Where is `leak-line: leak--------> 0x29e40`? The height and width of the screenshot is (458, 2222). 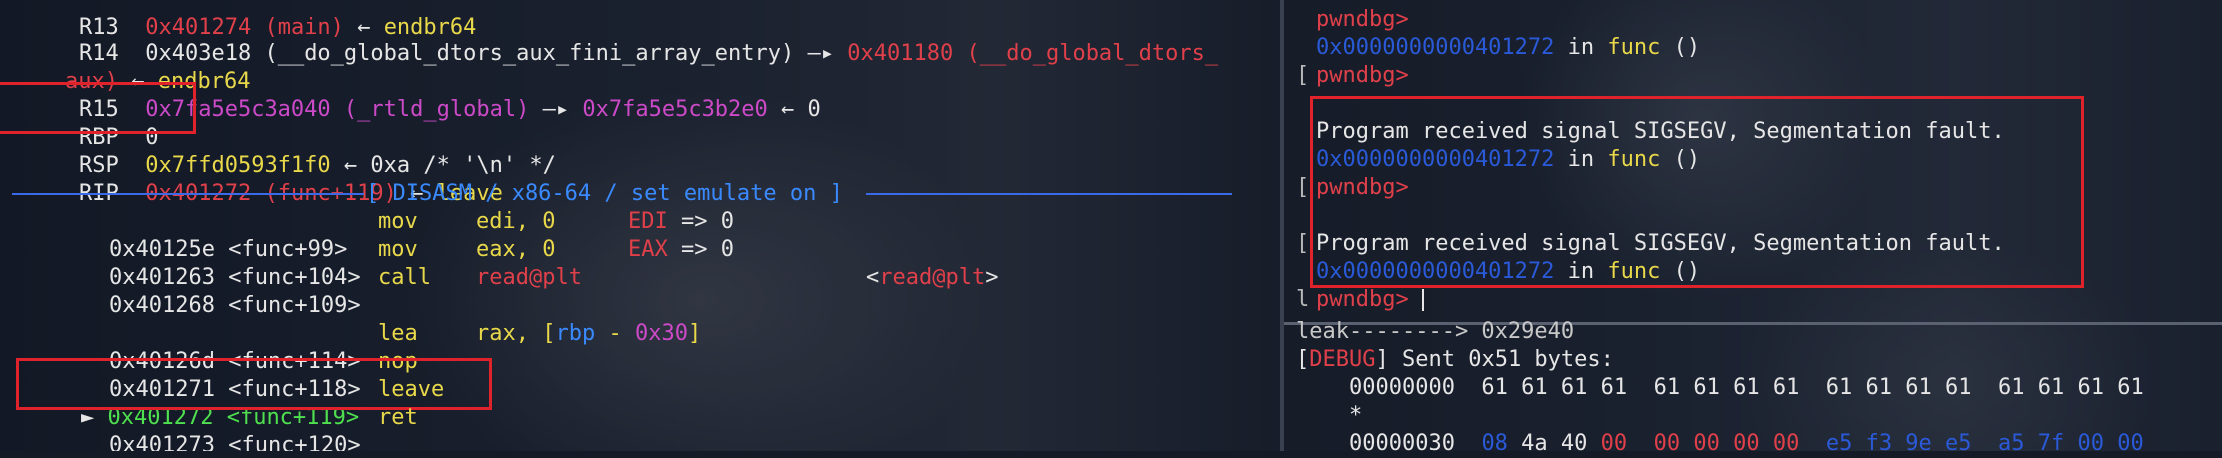
leak-line: leak--------> 0x29e40 is located at coordinates (1435, 331).